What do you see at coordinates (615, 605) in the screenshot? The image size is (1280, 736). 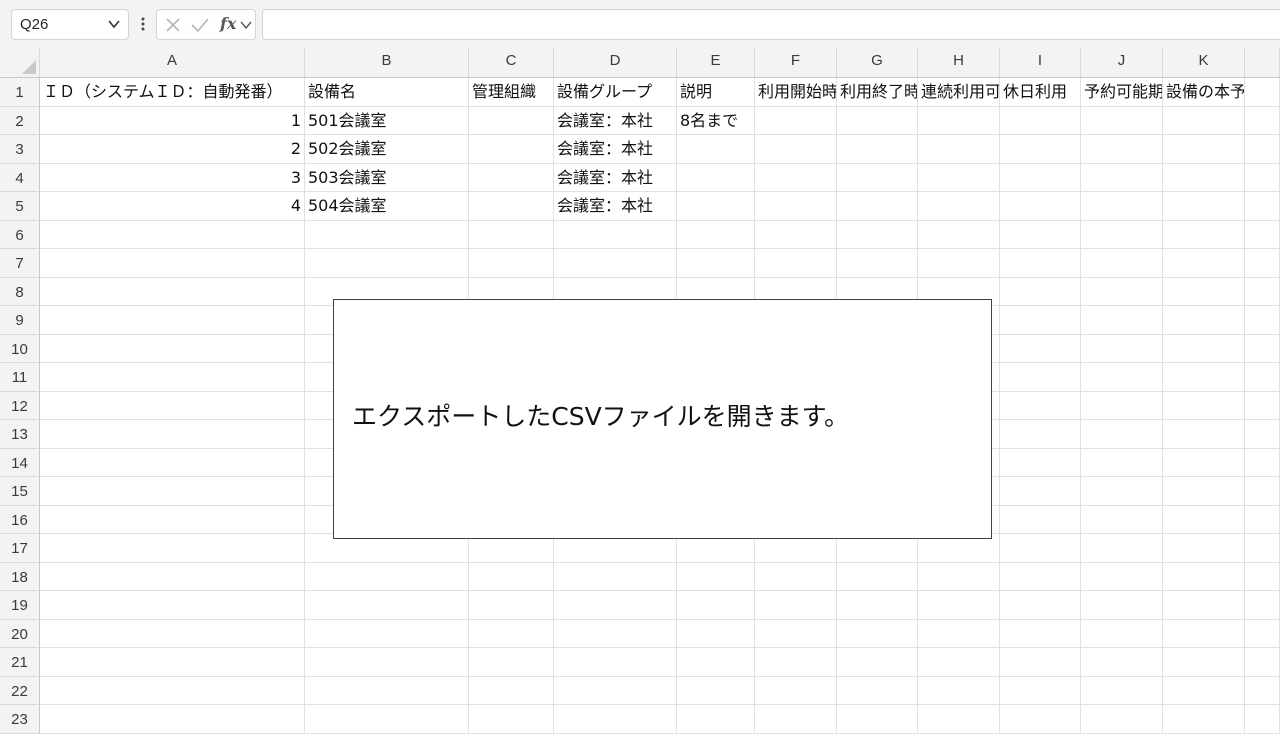 I see `cell-d19` at bounding box center [615, 605].